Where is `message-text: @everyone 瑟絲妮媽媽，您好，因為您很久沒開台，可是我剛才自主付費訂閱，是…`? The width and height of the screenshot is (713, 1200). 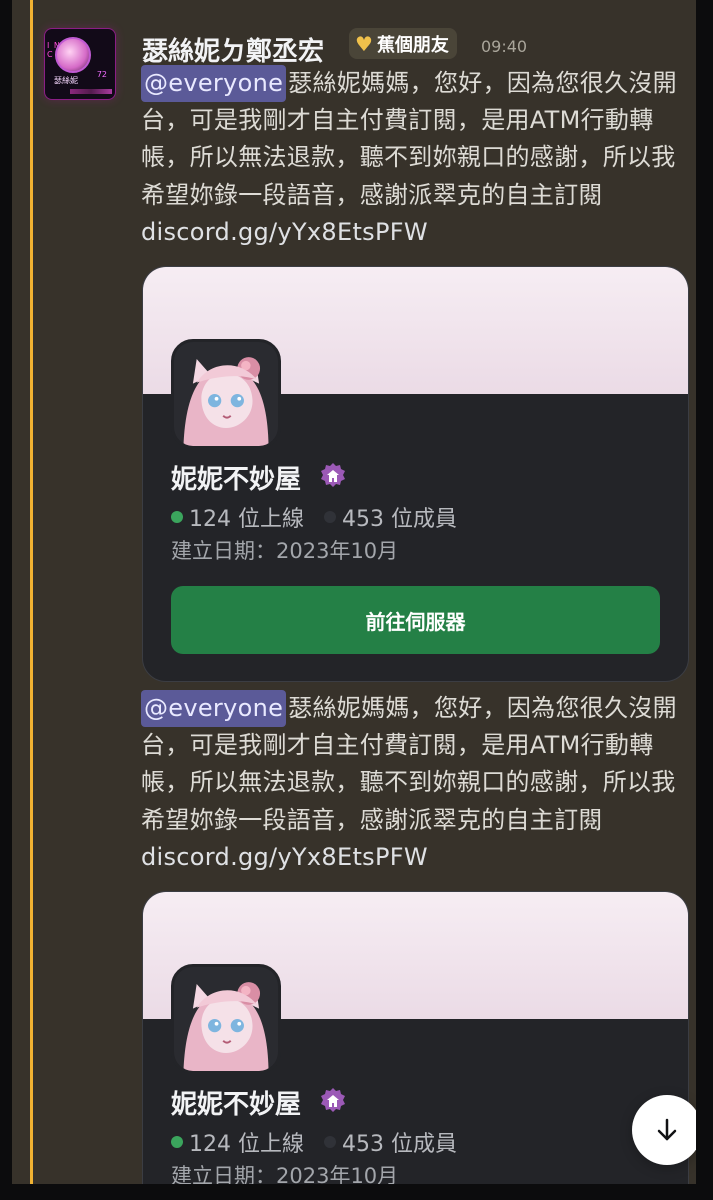
message-text: @everyone 瑟絲妮媽媽，您好，因為您很久沒開台，可是我剛才自主付費訂閱，是… is located at coordinates (411, 158).